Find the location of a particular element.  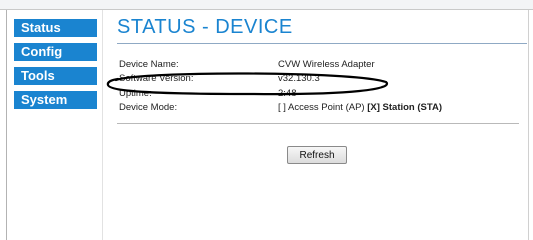

top-strip is located at coordinates (266, 4).